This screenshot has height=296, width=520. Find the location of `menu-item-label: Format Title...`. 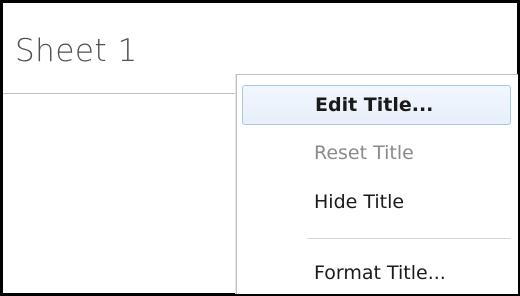

menu-item-label: Format Title... is located at coordinates (380, 273).